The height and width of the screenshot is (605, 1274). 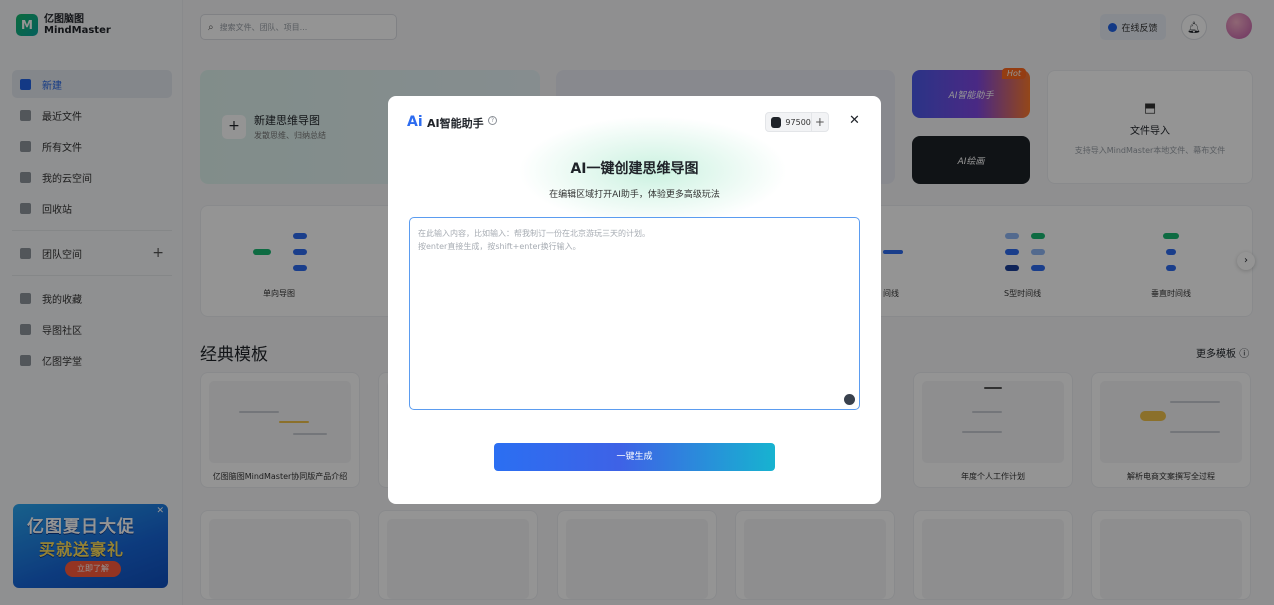 I want to click on close-icon: ✕, so click(x=854, y=120).